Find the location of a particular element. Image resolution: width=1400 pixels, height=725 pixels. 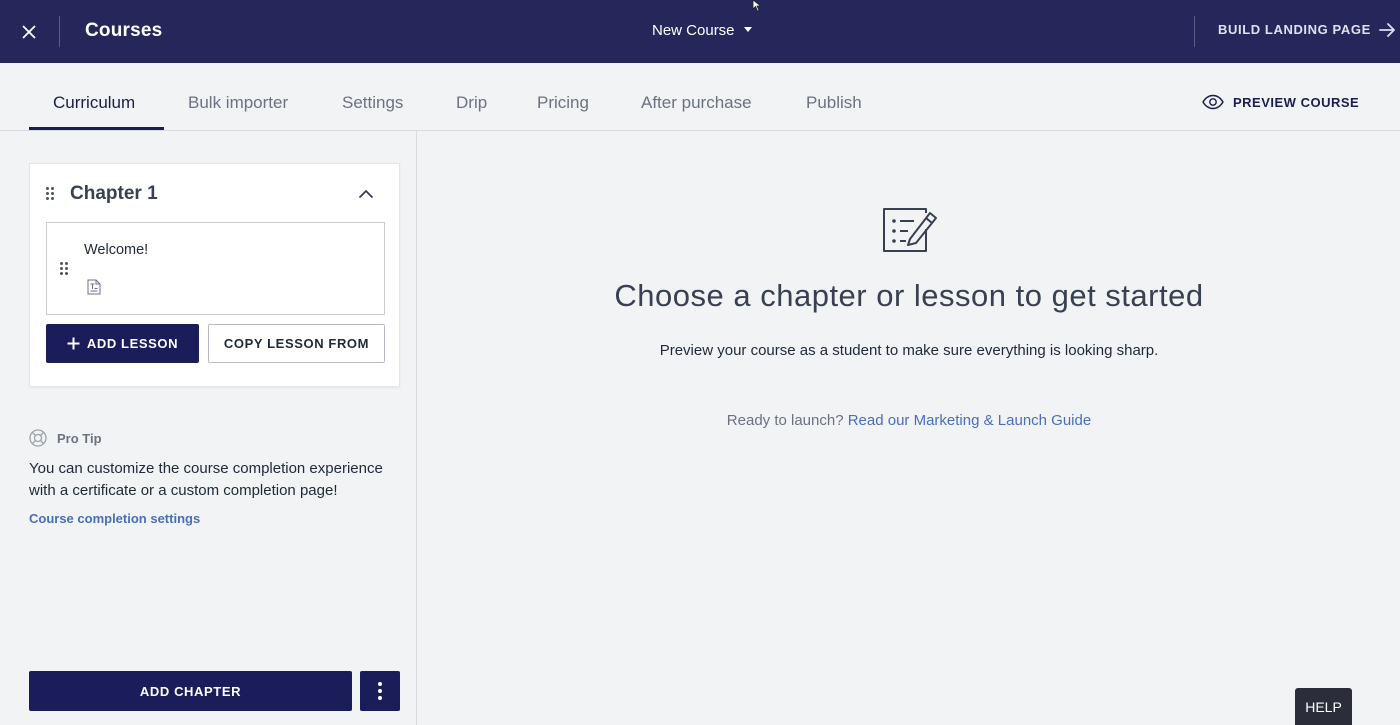

edit-list-icon is located at coordinates (910, 233).